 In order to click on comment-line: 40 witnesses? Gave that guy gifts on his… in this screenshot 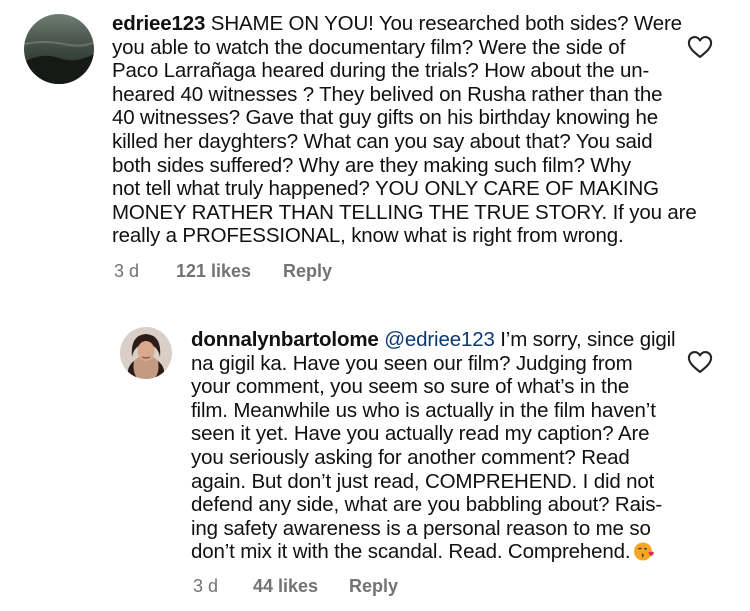, I will do `click(385, 118)`.